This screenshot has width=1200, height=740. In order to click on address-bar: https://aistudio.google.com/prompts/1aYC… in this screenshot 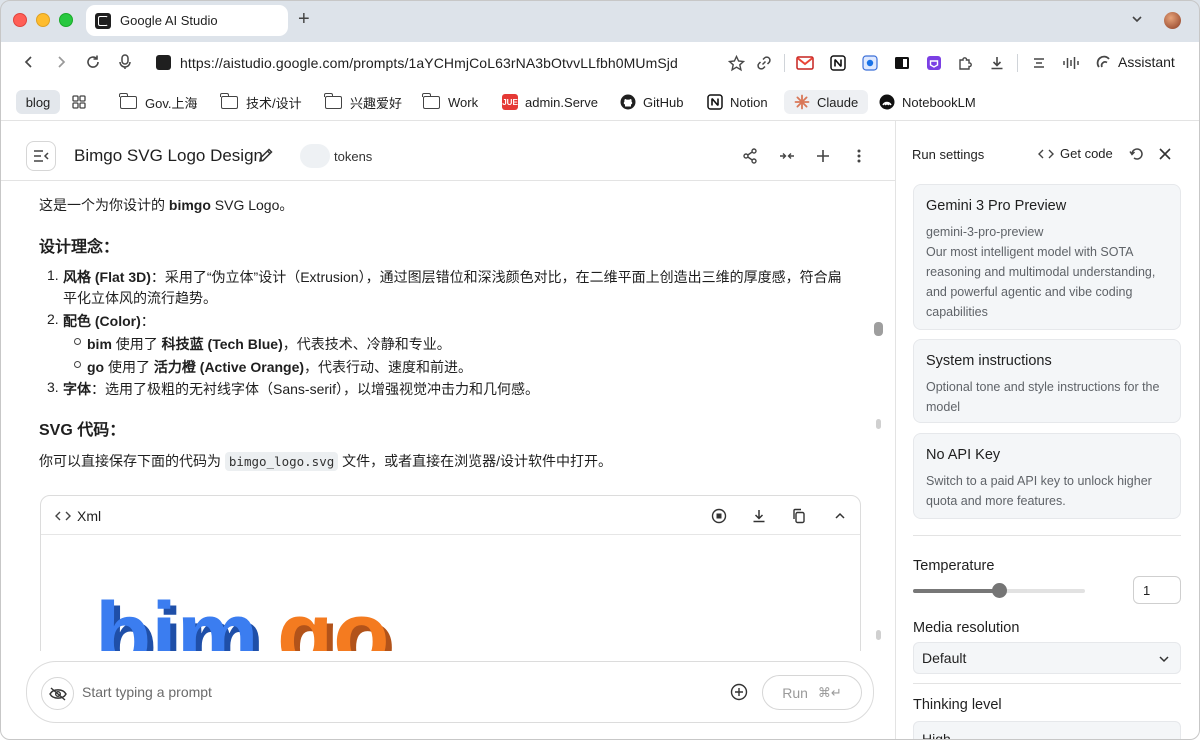, I will do `click(468, 62)`.